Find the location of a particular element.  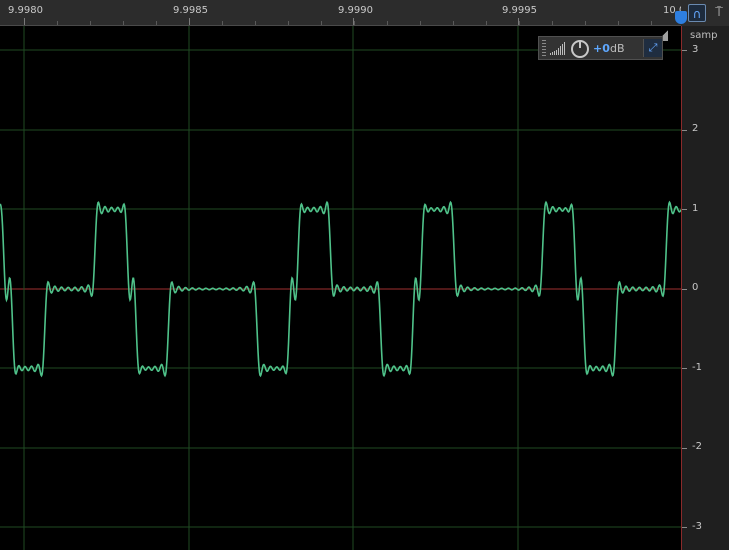

magnet-icon: ∩ is located at coordinates (697, 14).